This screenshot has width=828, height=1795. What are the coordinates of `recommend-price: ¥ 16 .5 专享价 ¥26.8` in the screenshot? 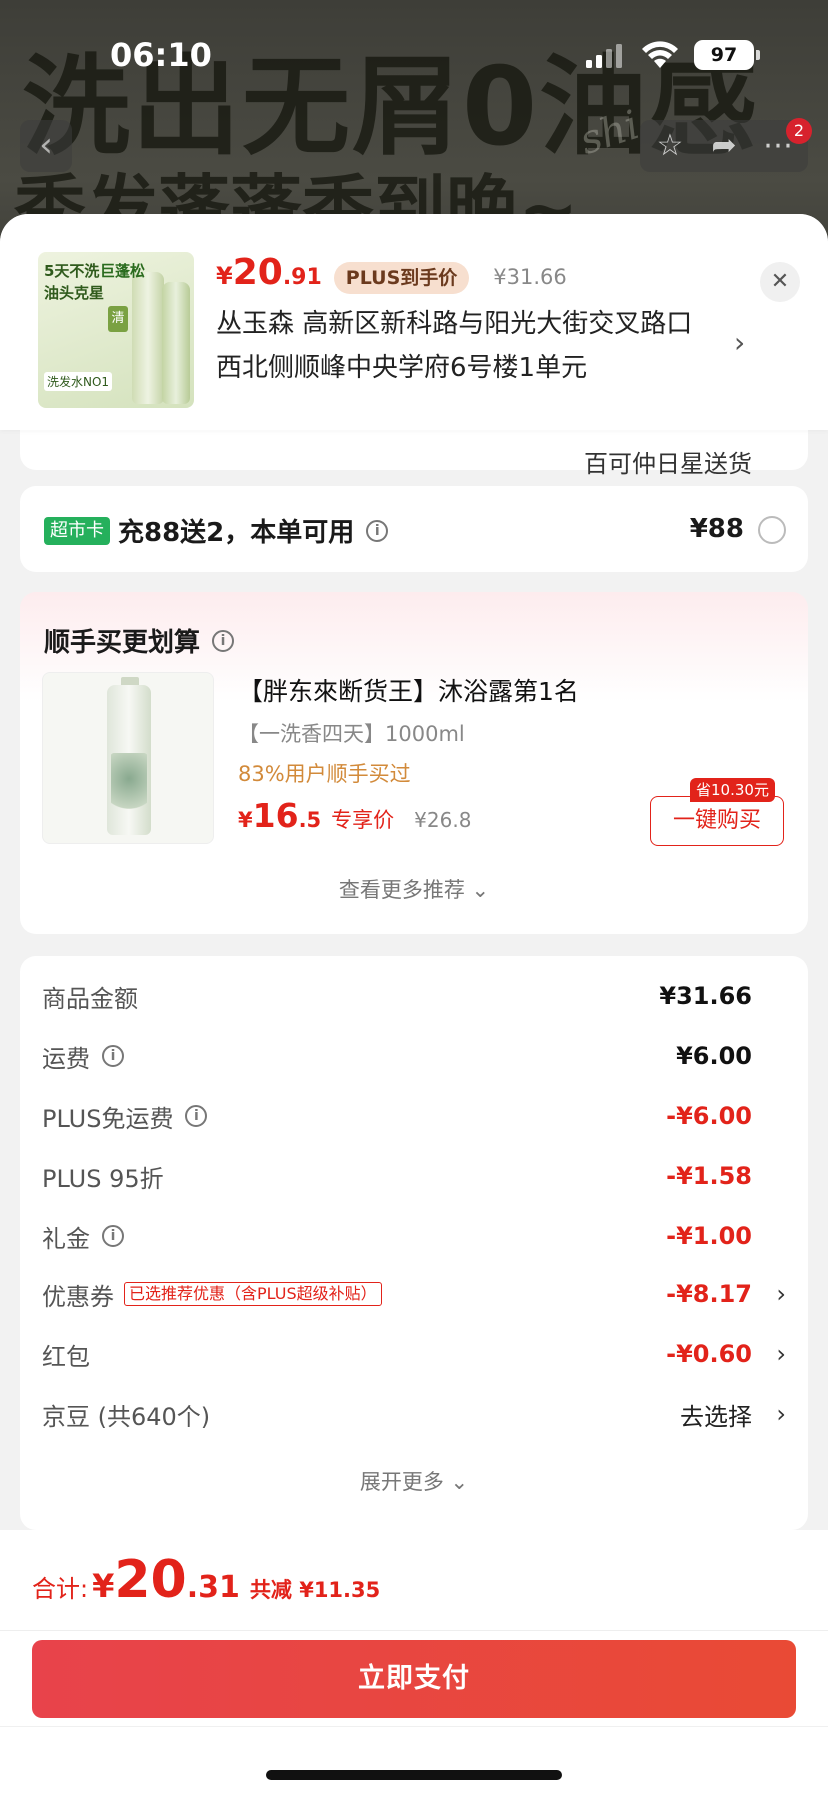 It's located at (354, 815).